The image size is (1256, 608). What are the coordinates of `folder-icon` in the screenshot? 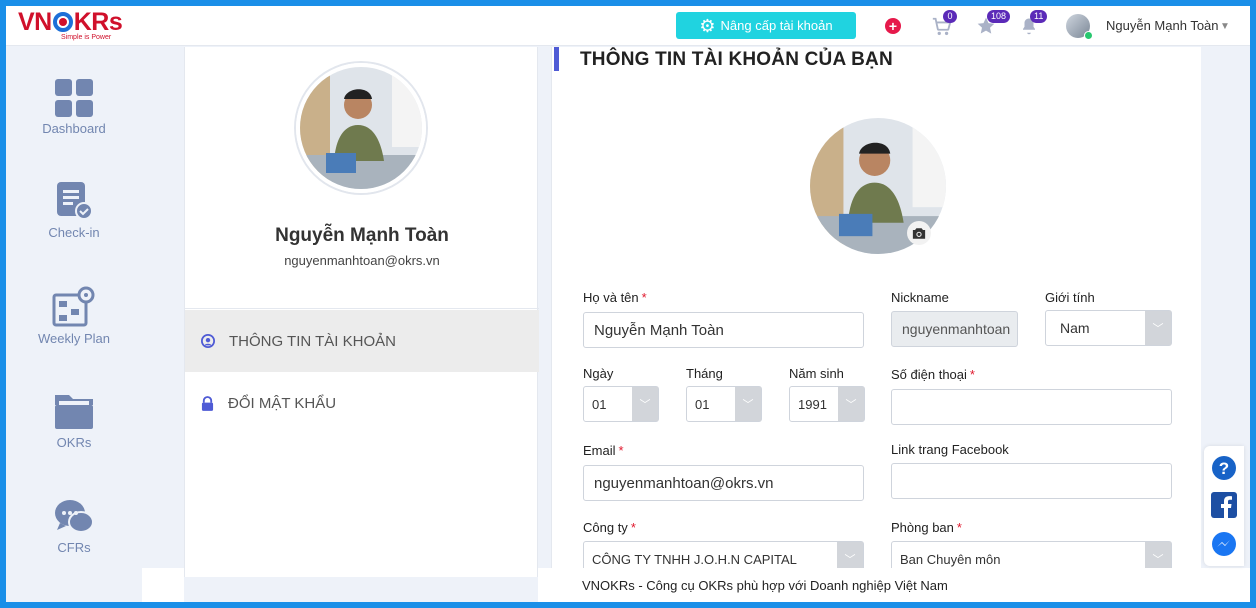 It's located at (74, 412).